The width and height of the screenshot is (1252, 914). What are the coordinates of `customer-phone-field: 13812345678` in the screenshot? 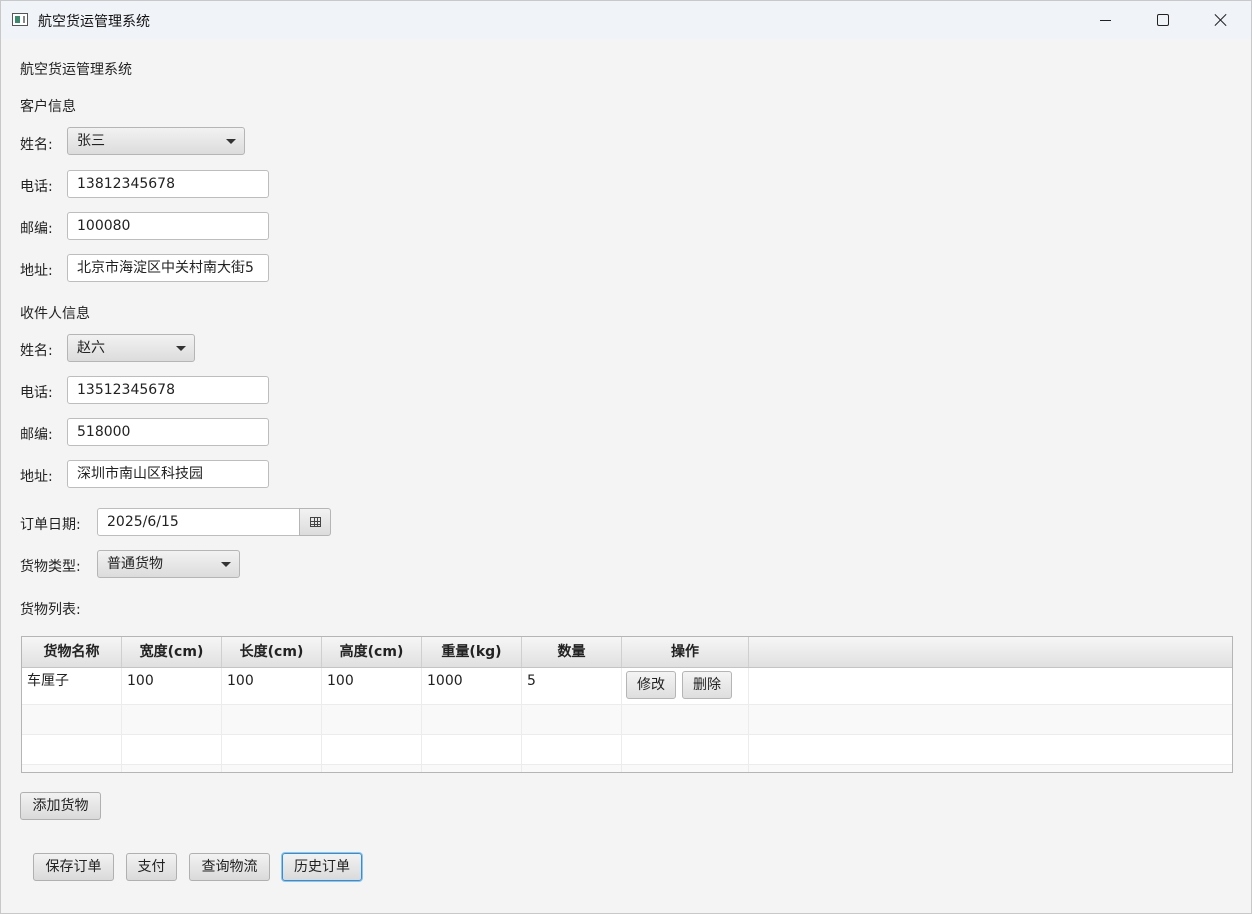 It's located at (168, 184).